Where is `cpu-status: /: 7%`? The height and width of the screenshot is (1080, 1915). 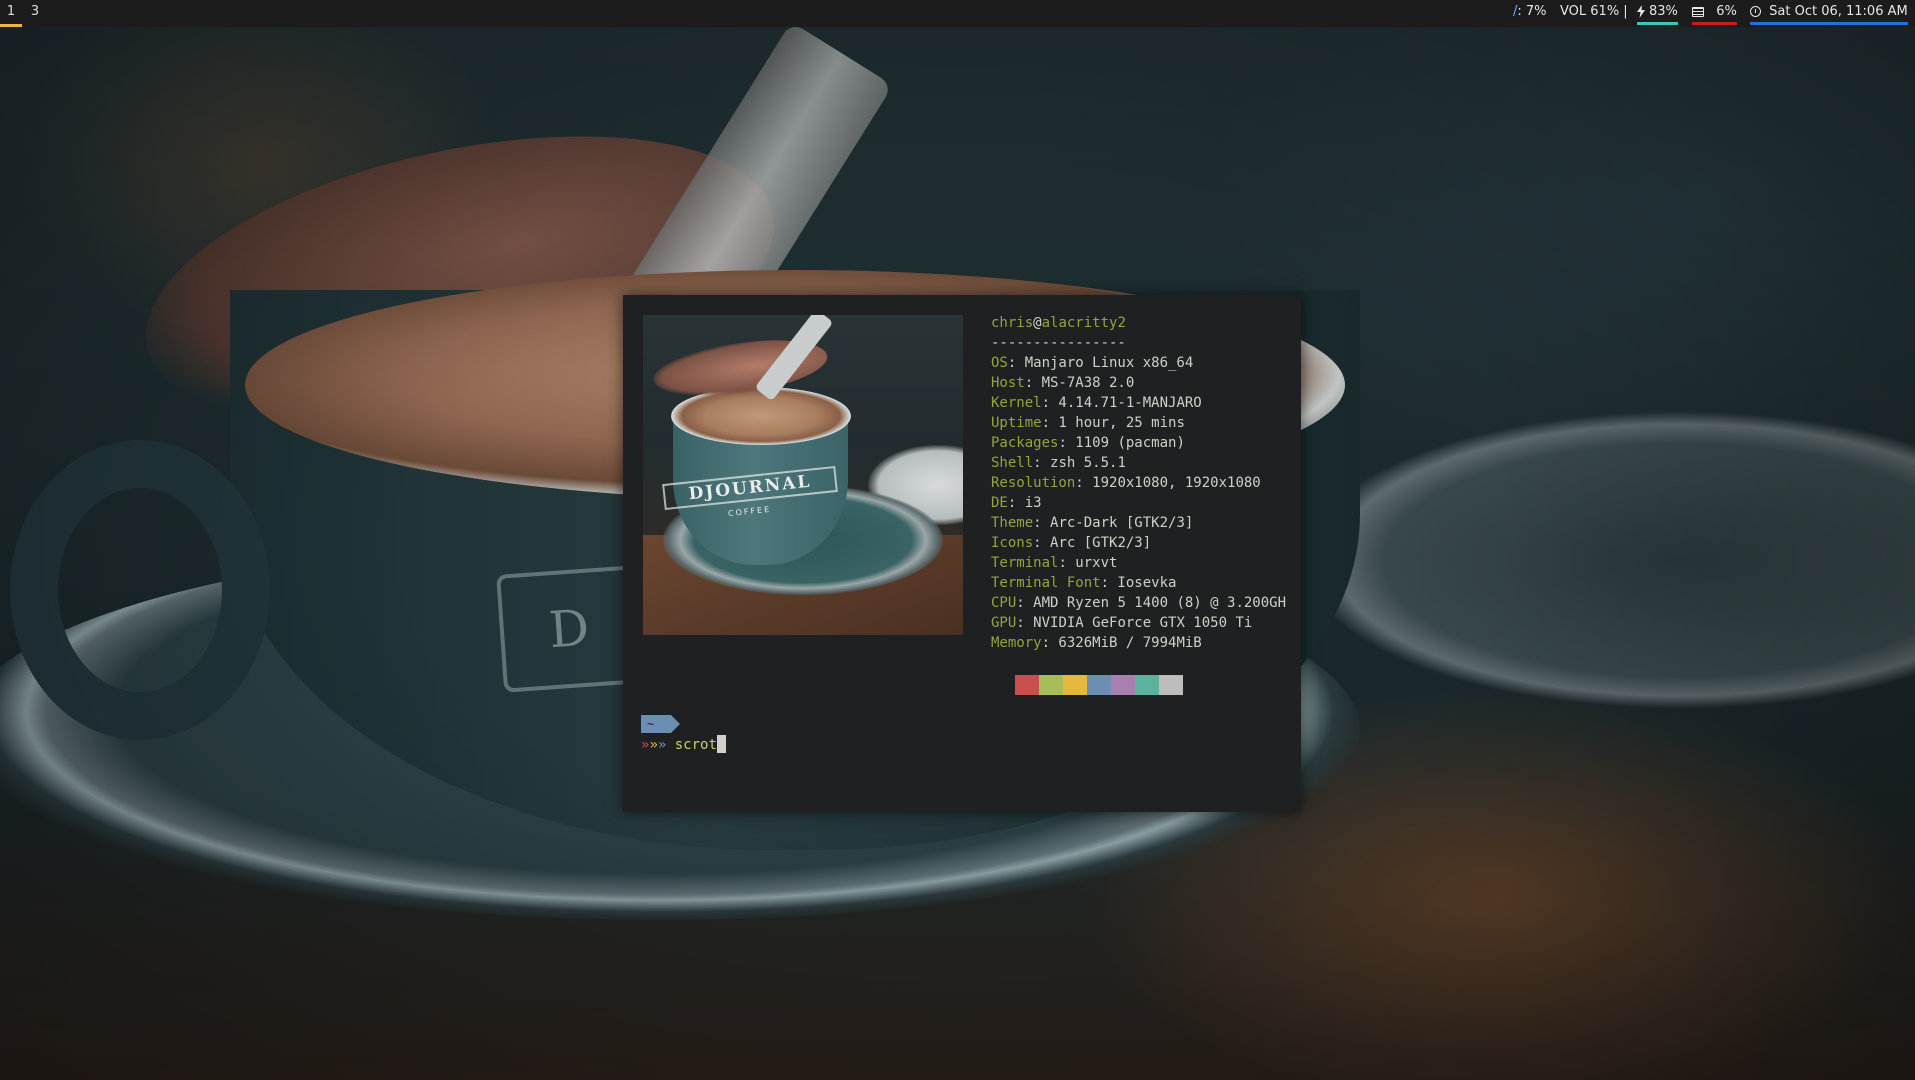
cpu-status: /: 7% is located at coordinates (1530, 13).